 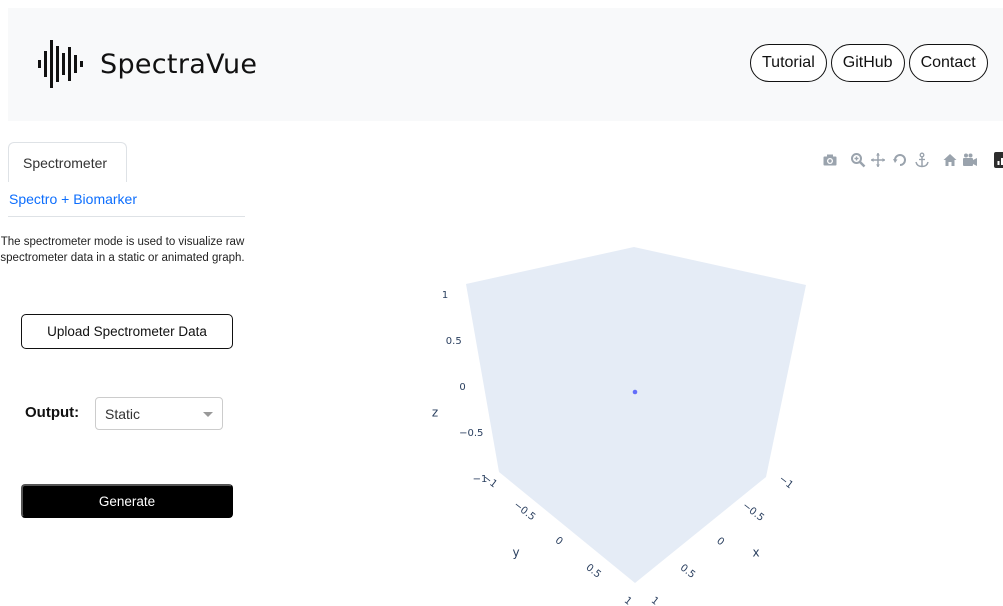 What do you see at coordinates (72, 199) in the screenshot?
I see `tab-spectro-biomarker: Spectro + Biomarker` at bounding box center [72, 199].